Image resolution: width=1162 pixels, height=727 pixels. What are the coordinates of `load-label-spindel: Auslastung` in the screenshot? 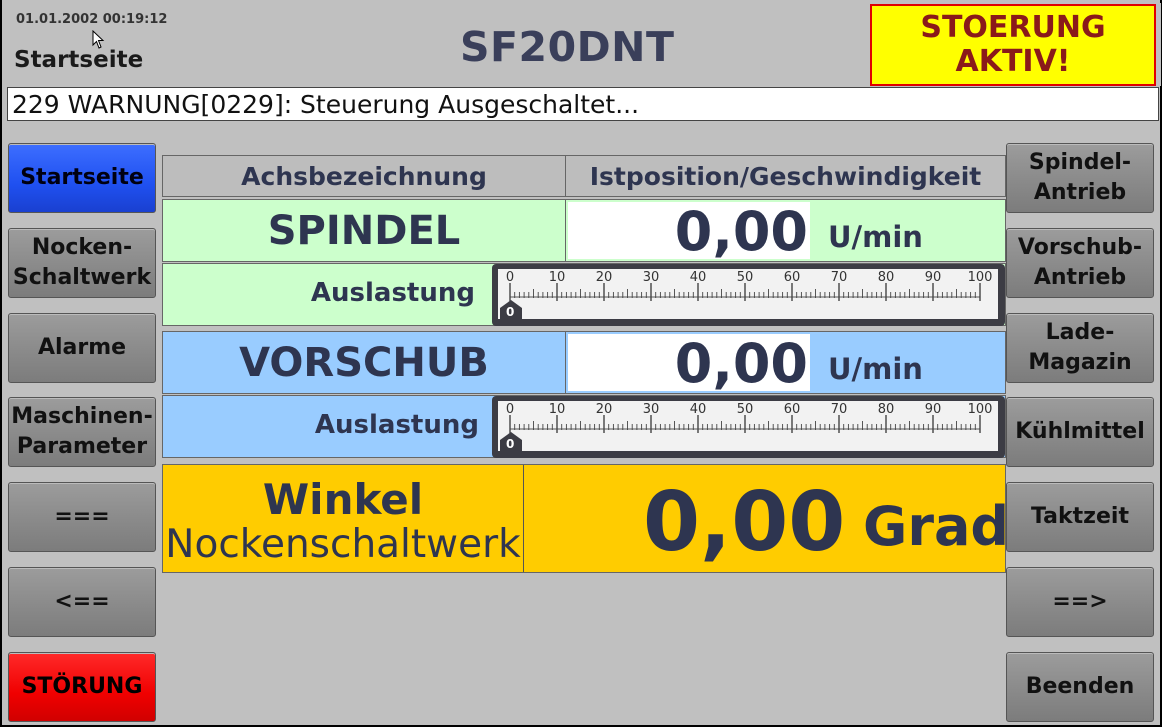 It's located at (392, 293).